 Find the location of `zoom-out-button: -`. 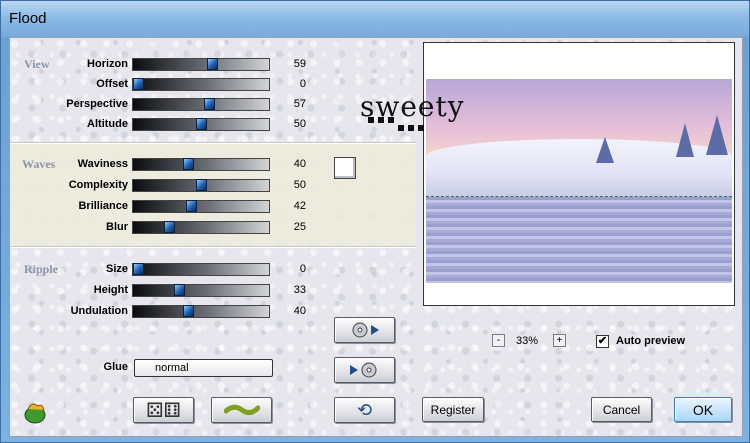

zoom-out-button: - is located at coordinates (498, 340).